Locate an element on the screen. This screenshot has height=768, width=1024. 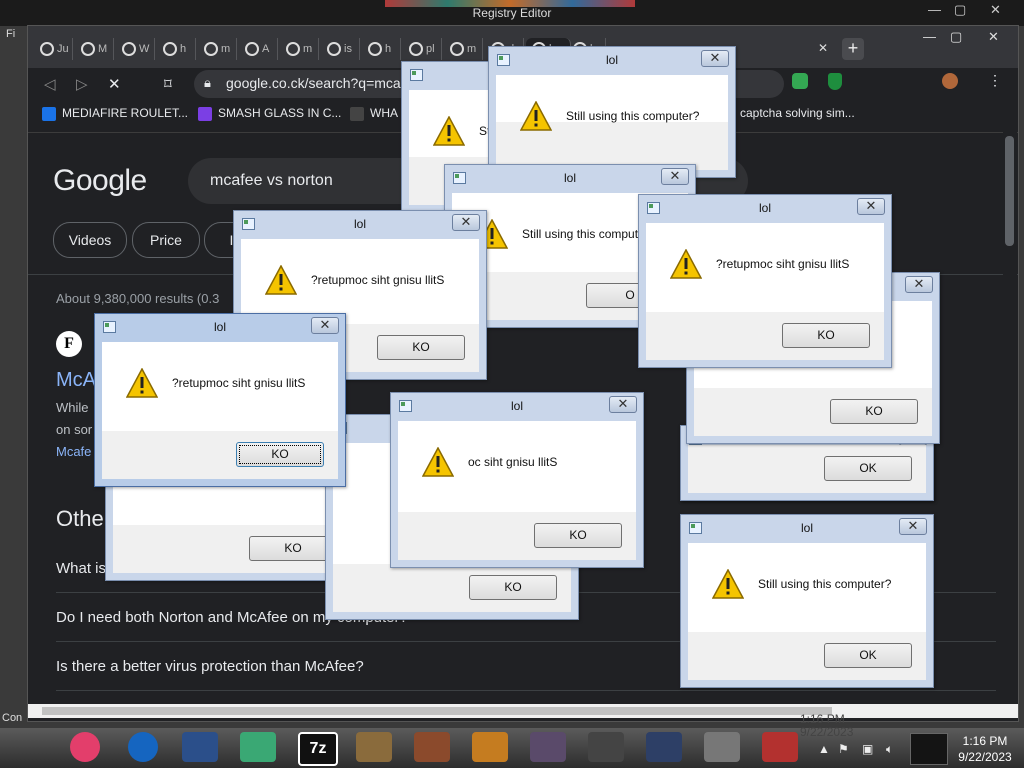
clock-time: 1:16 PM is located at coordinates (985, 741).